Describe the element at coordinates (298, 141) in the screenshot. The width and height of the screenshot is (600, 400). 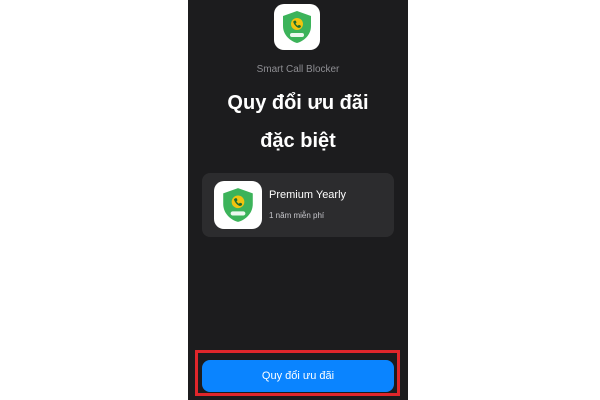
I see `page-title-line-2: đặc biệt` at that location.